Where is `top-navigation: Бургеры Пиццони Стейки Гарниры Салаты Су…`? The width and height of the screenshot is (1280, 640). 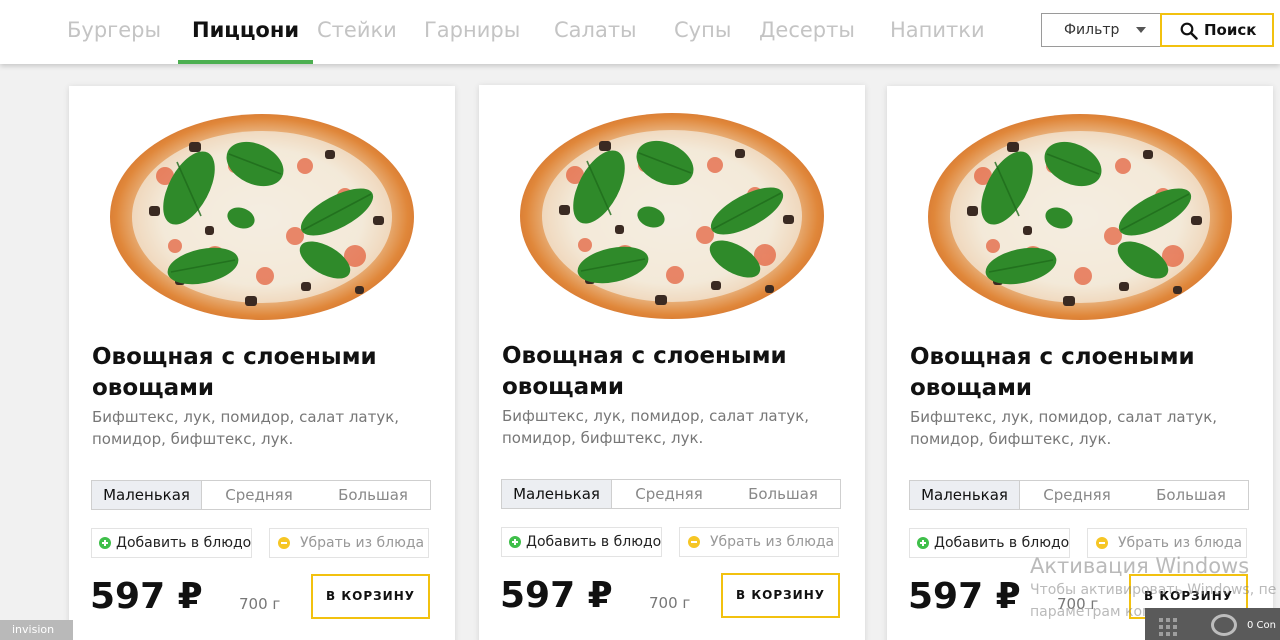
top-navigation: Бургеры Пиццони Стейки Гарниры Салаты Су… is located at coordinates (640, 32).